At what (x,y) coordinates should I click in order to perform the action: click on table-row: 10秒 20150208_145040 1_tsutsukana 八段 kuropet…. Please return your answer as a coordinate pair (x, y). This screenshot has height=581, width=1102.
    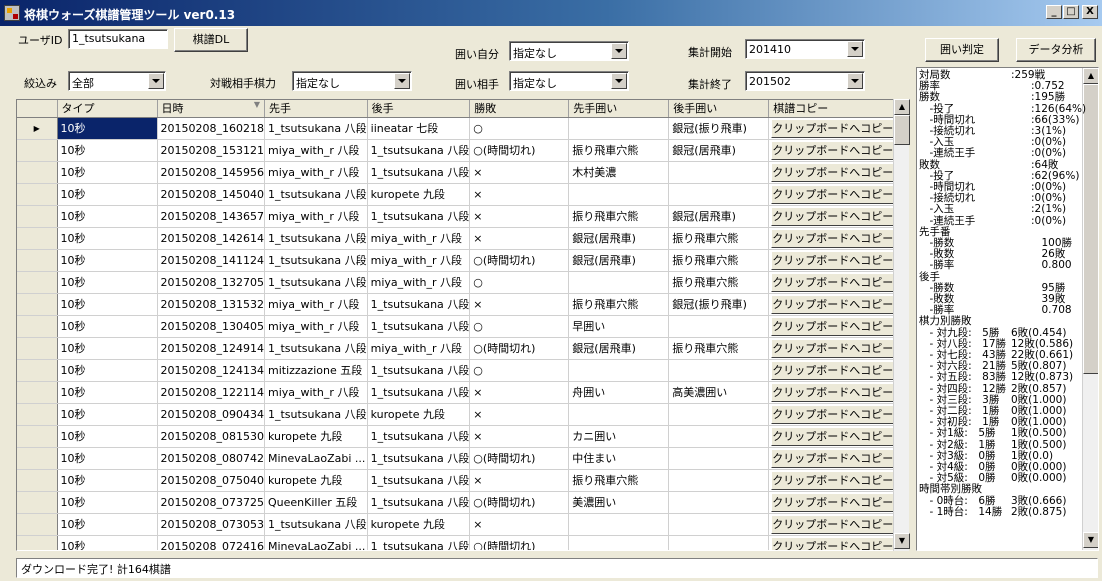
    Looking at the image, I should click on (457, 194).